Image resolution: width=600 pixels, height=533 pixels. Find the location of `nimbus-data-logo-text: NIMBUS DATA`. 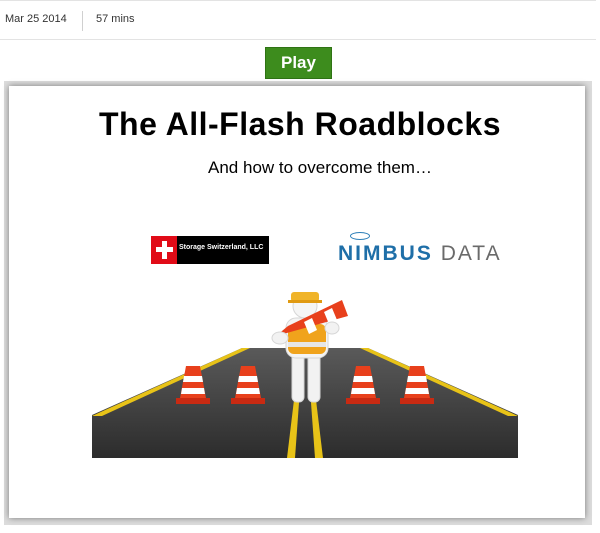

nimbus-data-logo-text: NIMBUS DATA is located at coordinates (420, 254).